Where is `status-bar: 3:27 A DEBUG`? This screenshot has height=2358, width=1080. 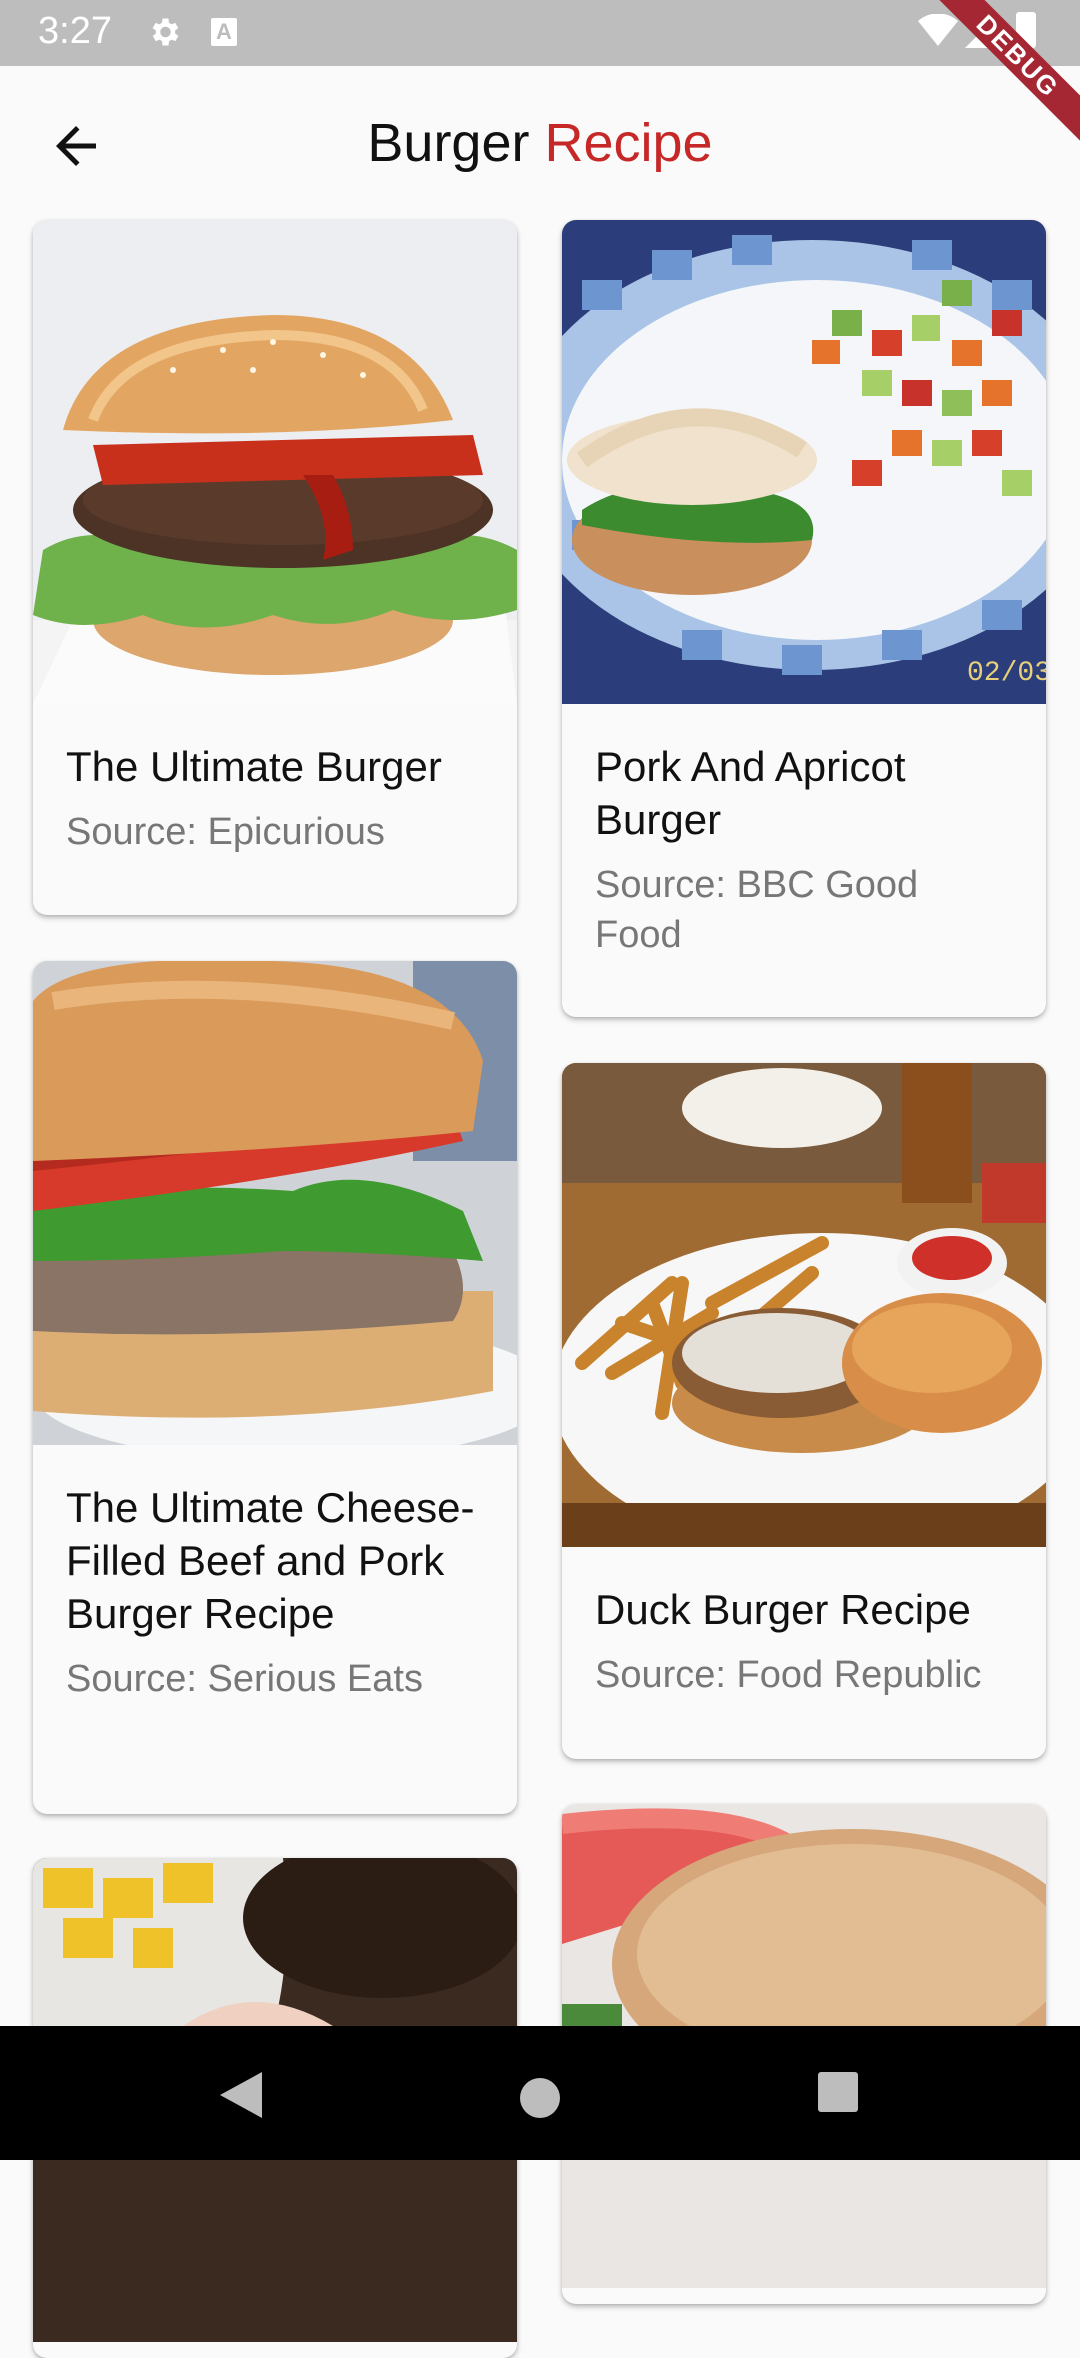
status-bar: 3:27 A DEBUG is located at coordinates (540, 80).